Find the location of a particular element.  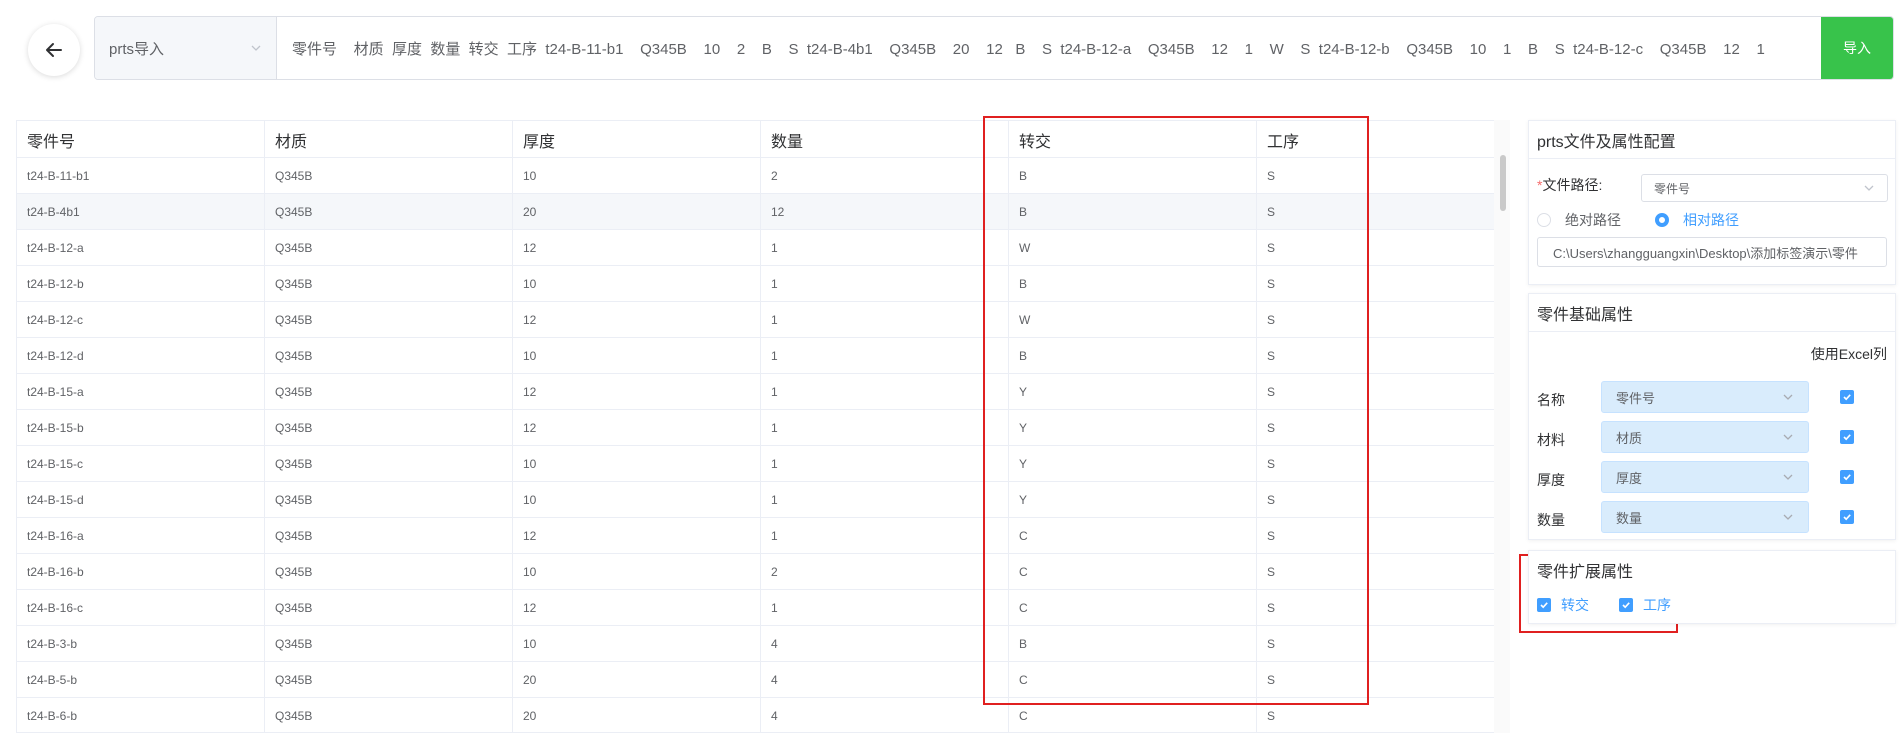

ext-check-process-label: 工序 is located at coordinates (1657, 605).